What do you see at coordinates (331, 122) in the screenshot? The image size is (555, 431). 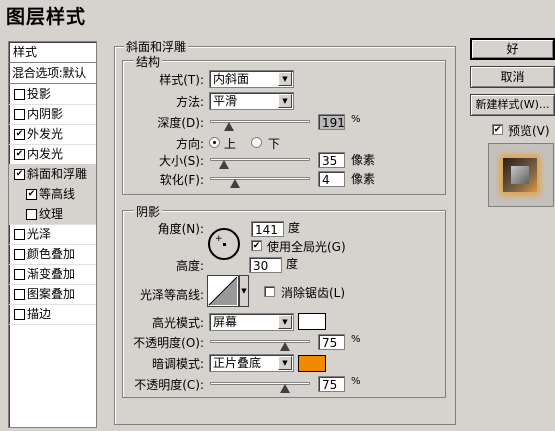 I see `depth-input: 191` at bounding box center [331, 122].